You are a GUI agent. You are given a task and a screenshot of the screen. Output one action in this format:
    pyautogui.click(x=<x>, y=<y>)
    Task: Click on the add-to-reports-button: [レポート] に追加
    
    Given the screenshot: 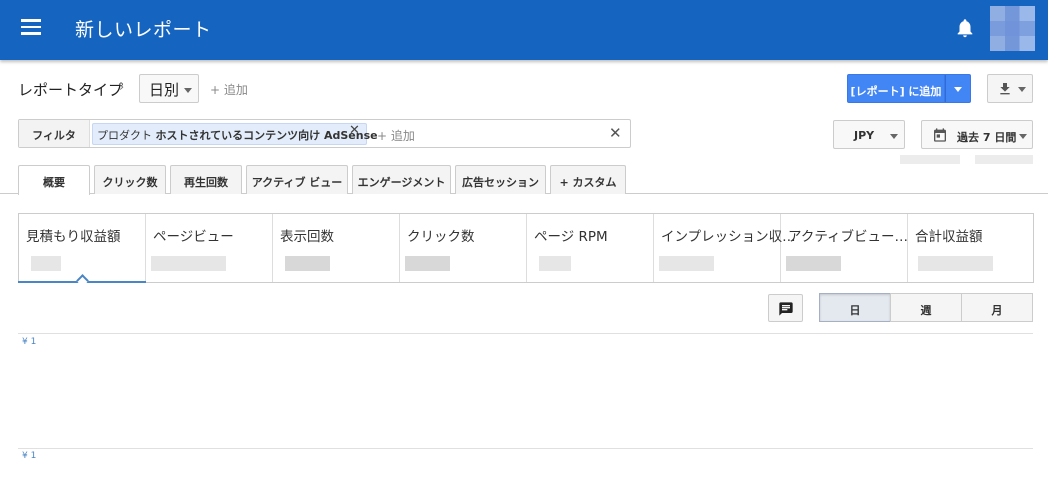 What is the action you would take?
    pyautogui.click(x=896, y=88)
    